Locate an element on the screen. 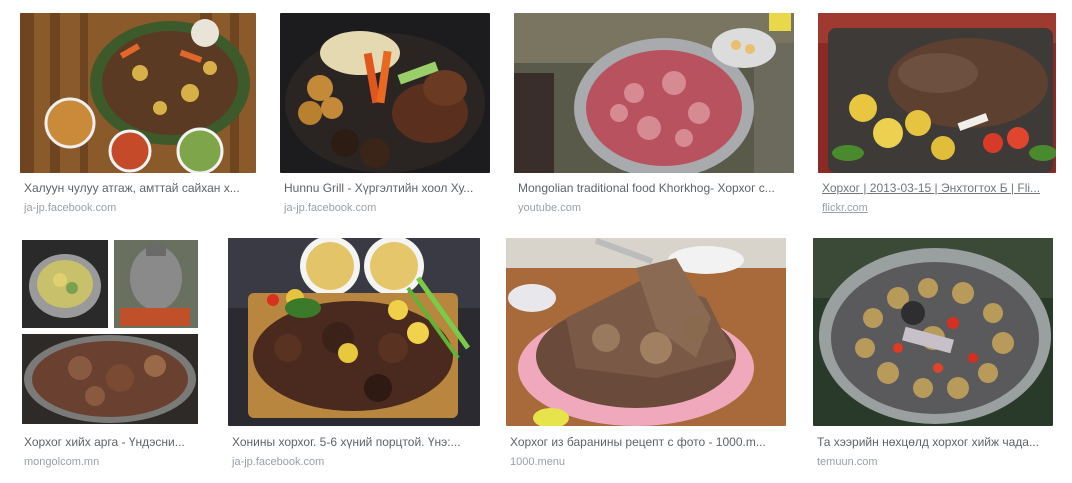 The image size is (1072, 483). raw-meat-pot-image is located at coordinates (654, 93).